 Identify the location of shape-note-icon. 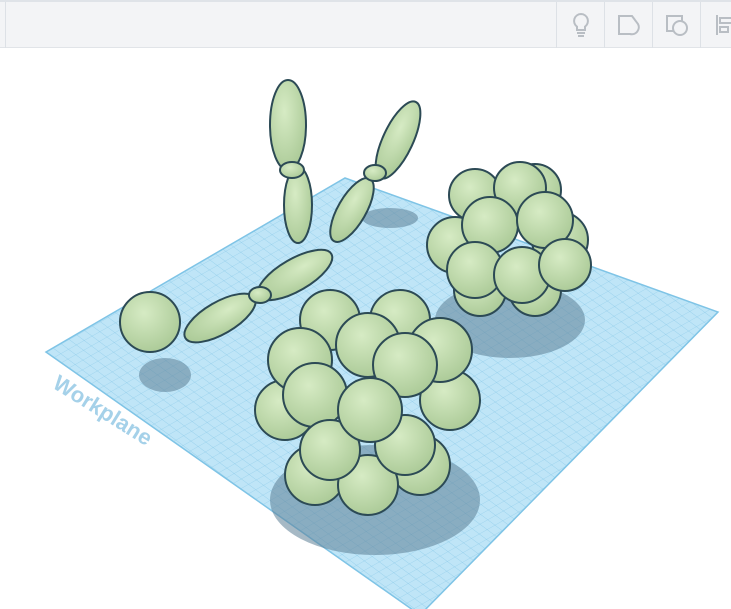
(629, 25).